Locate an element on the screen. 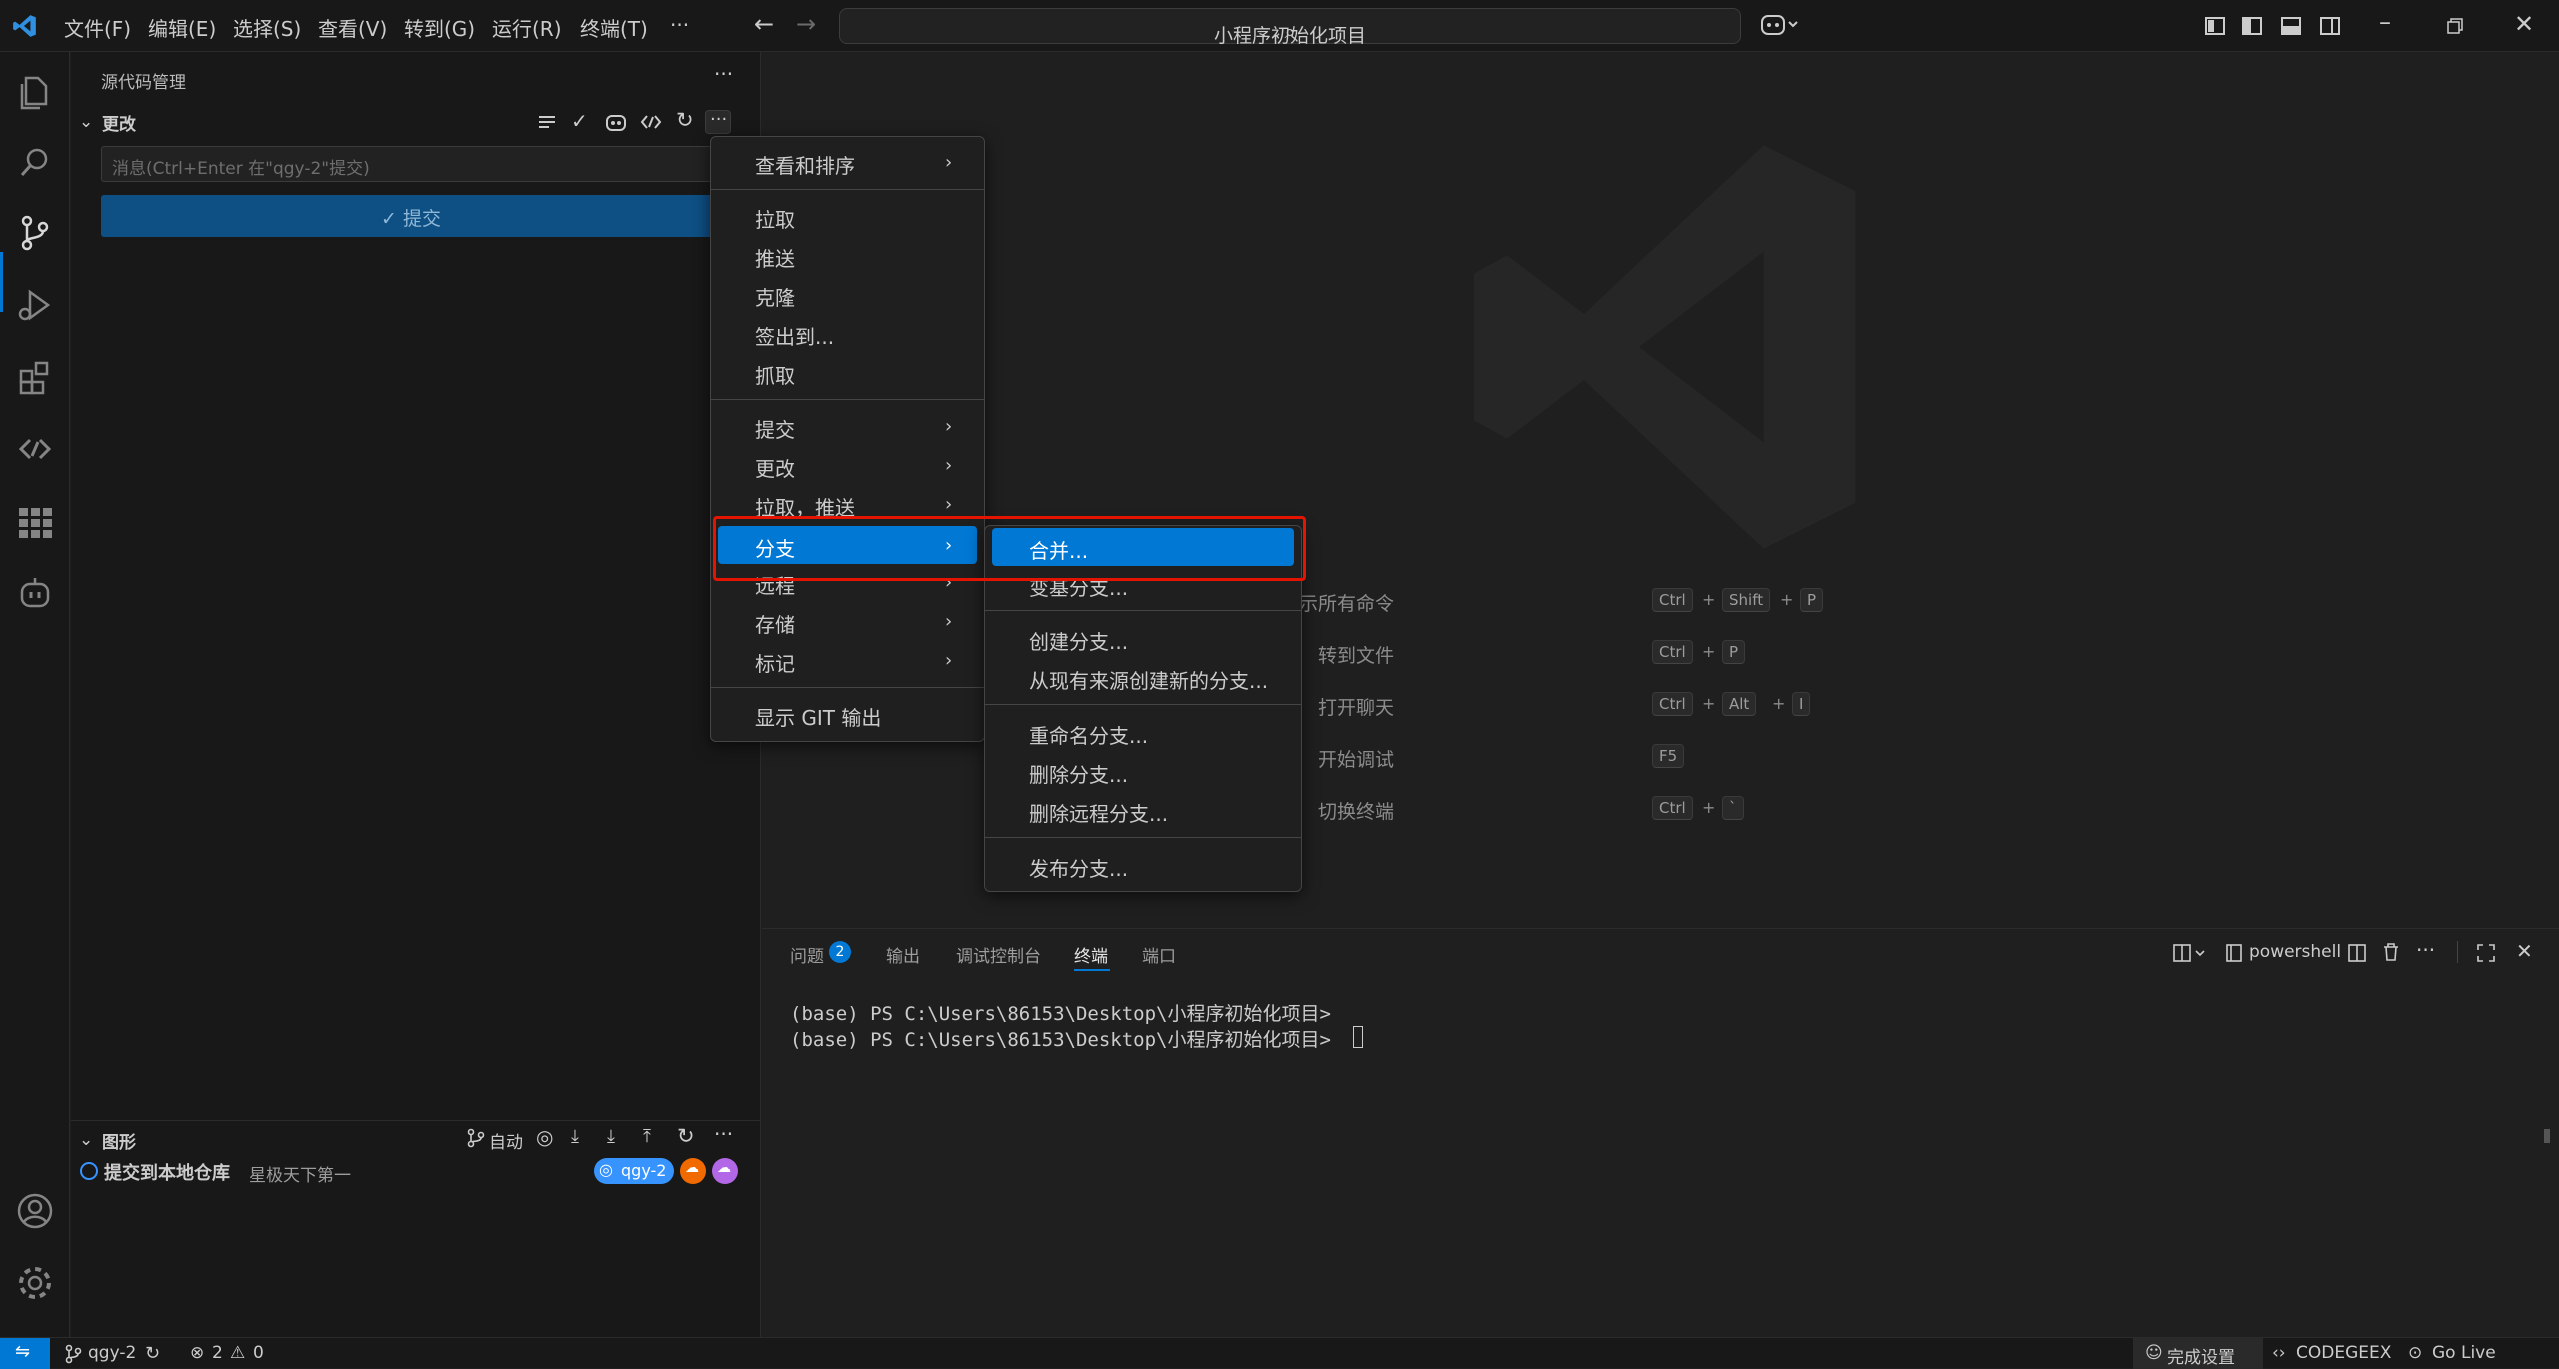  status-errors: 2 is located at coordinates (217, 1353).